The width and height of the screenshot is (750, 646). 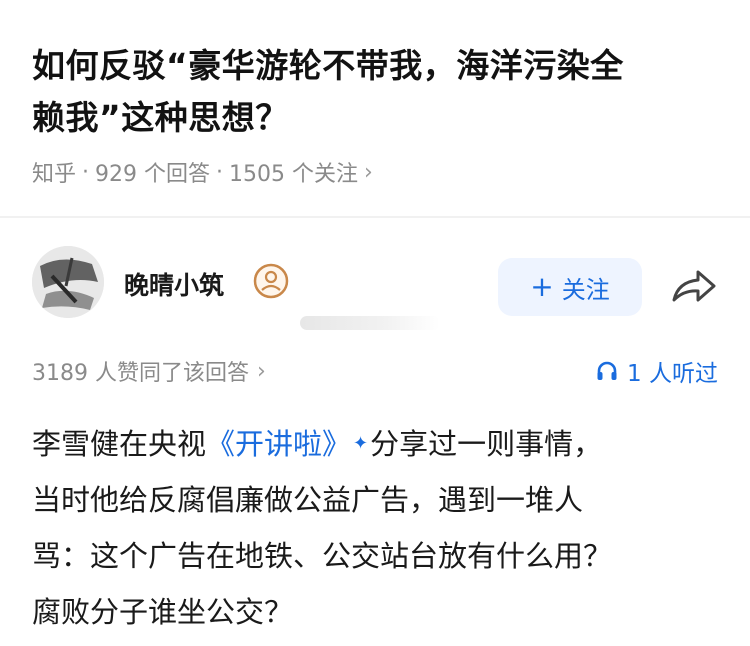 I want to click on program-link: 《开讲啦》, so click(x=278, y=444).